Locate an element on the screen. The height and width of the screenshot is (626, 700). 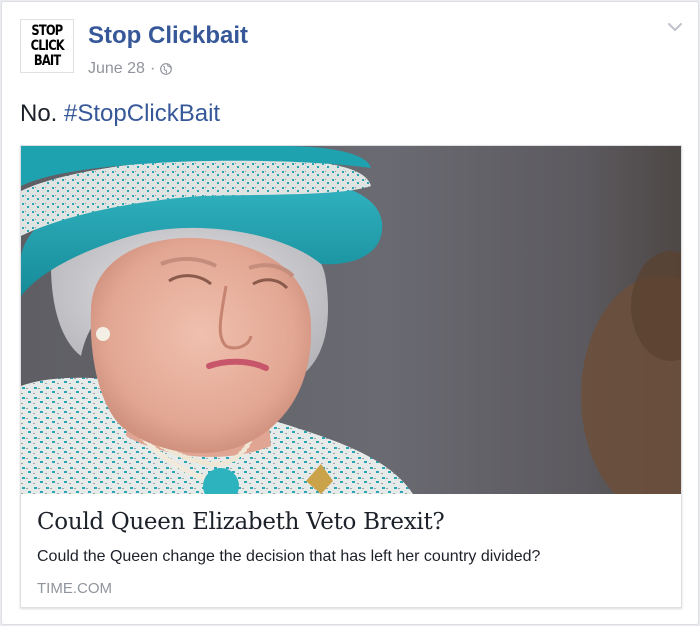
avatar-text-line-2: CLICK is located at coordinates (47, 45).